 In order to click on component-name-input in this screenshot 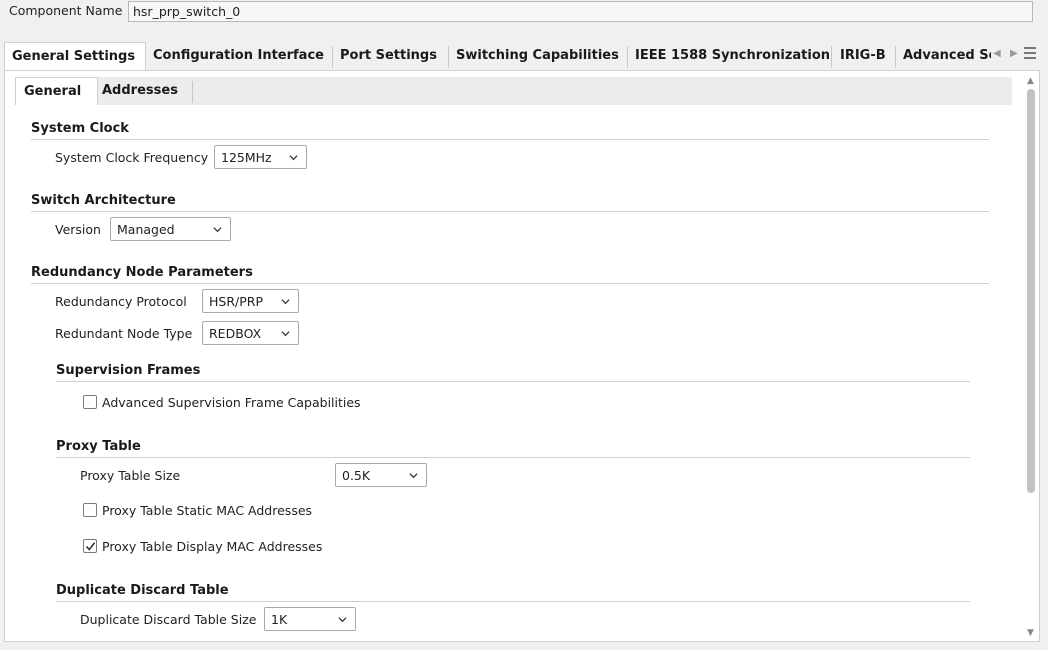, I will do `click(580, 11)`.